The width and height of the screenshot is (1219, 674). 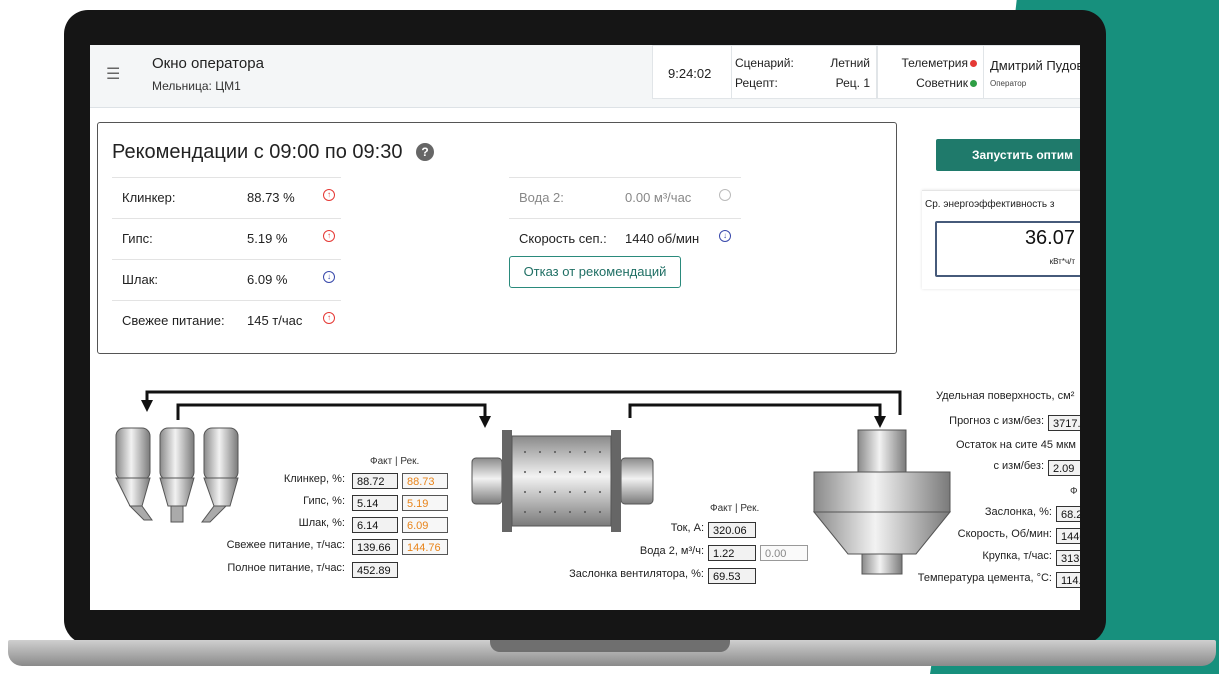 What do you see at coordinates (853, 83) in the screenshot?
I see `recipe-value: Рец. 1` at bounding box center [853, 83].